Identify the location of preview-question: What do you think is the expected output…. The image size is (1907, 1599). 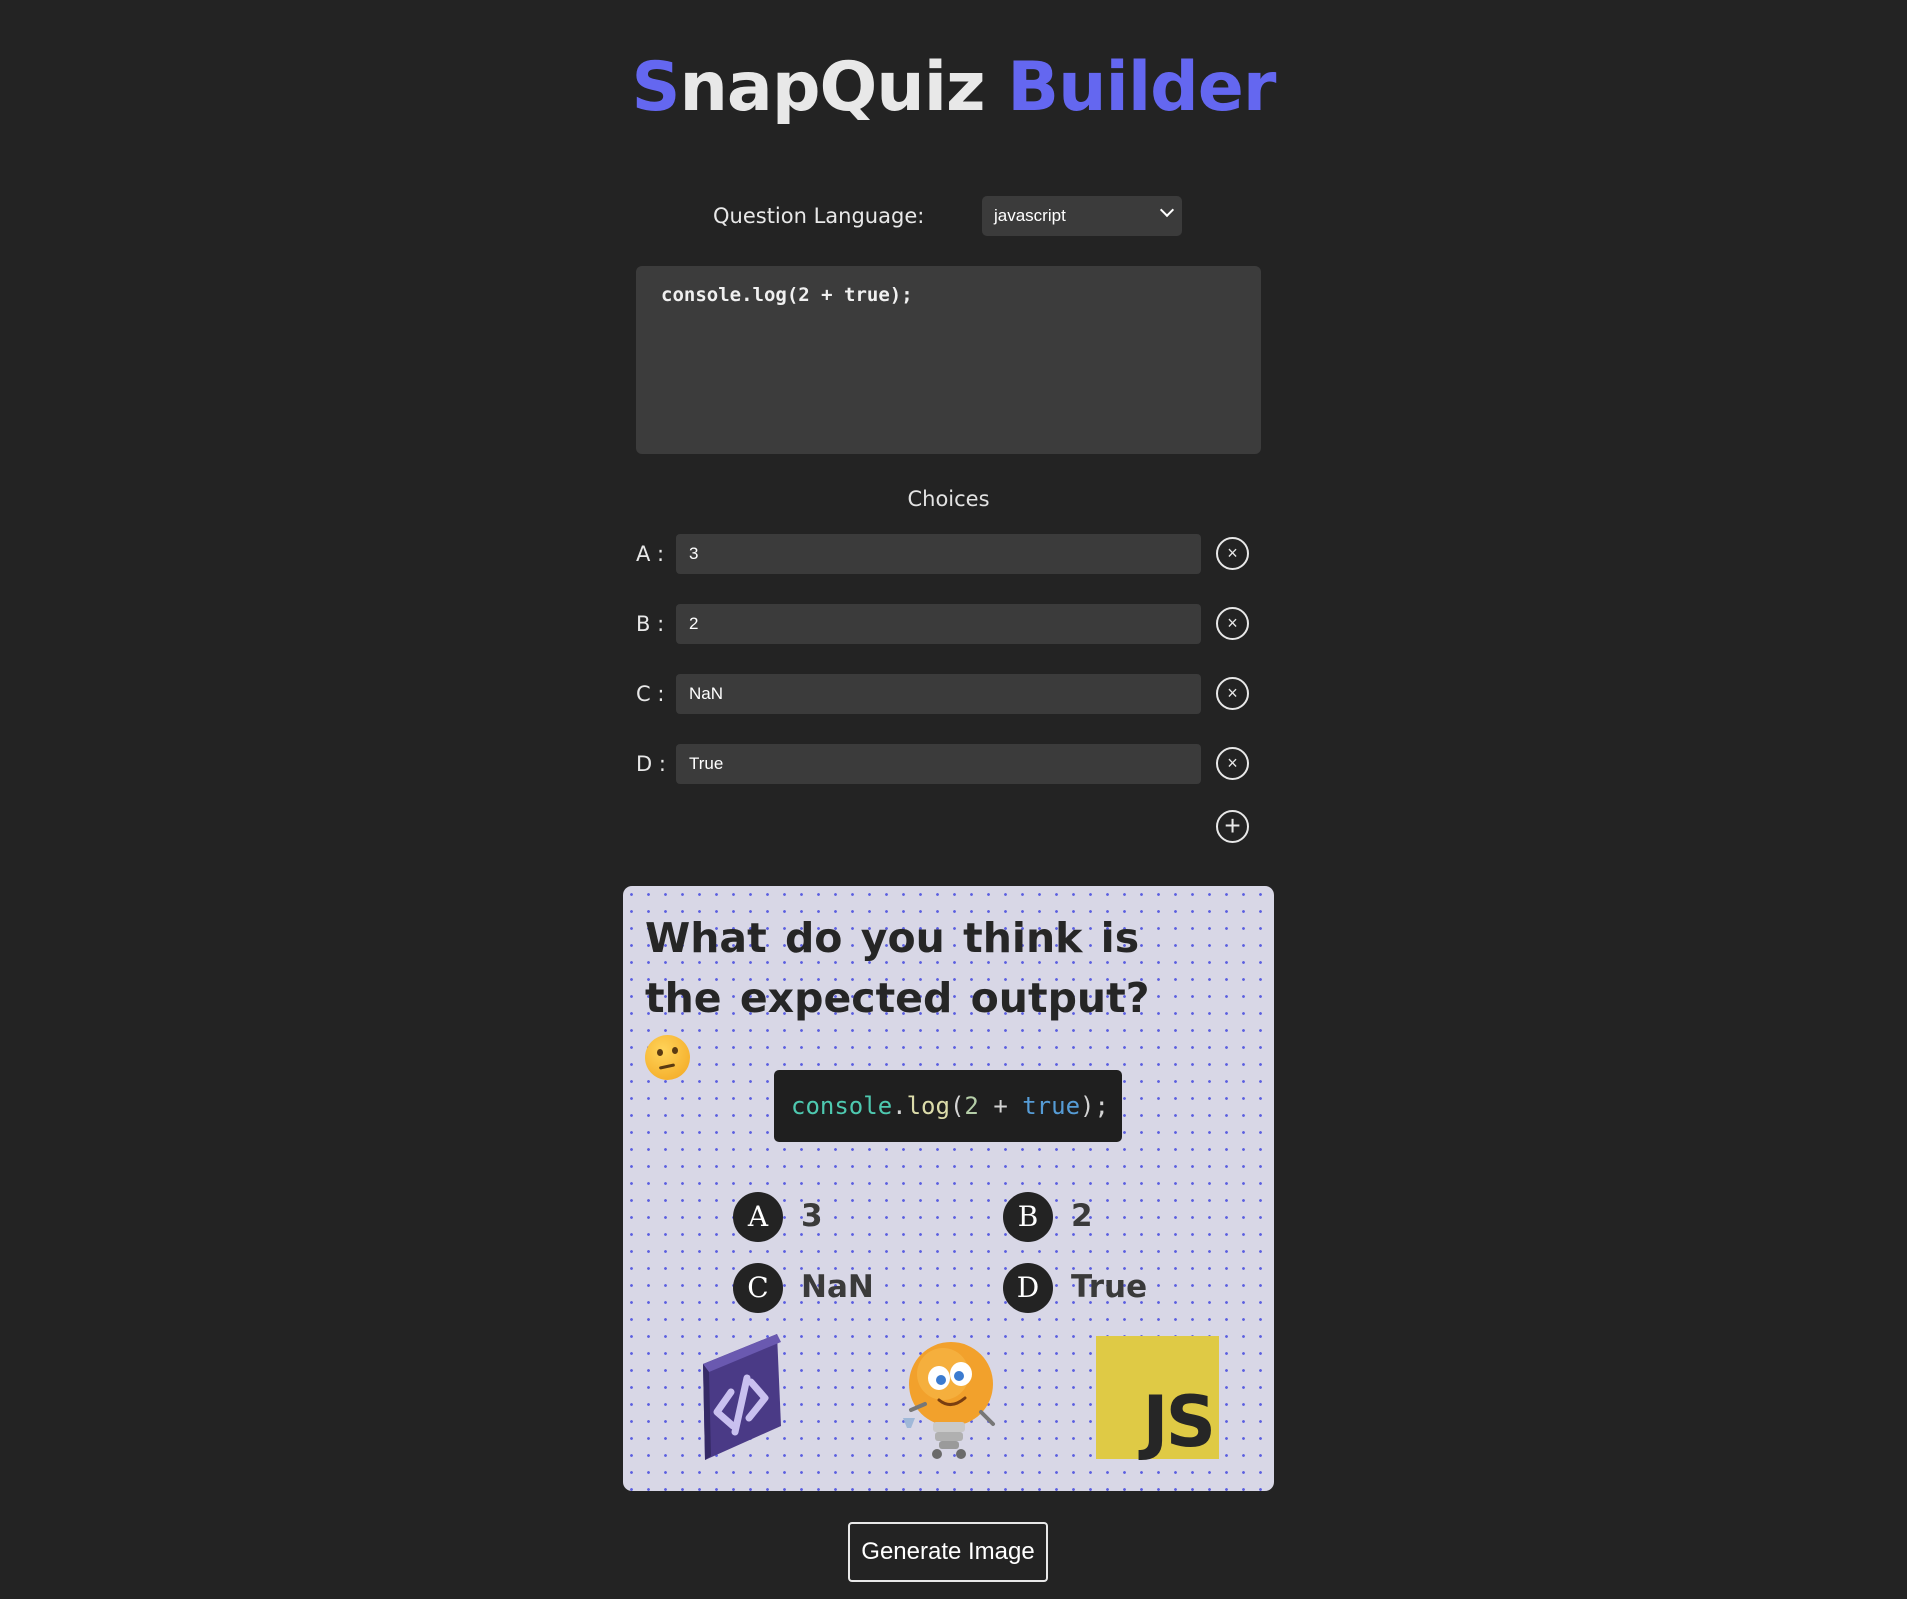
(925, 998).